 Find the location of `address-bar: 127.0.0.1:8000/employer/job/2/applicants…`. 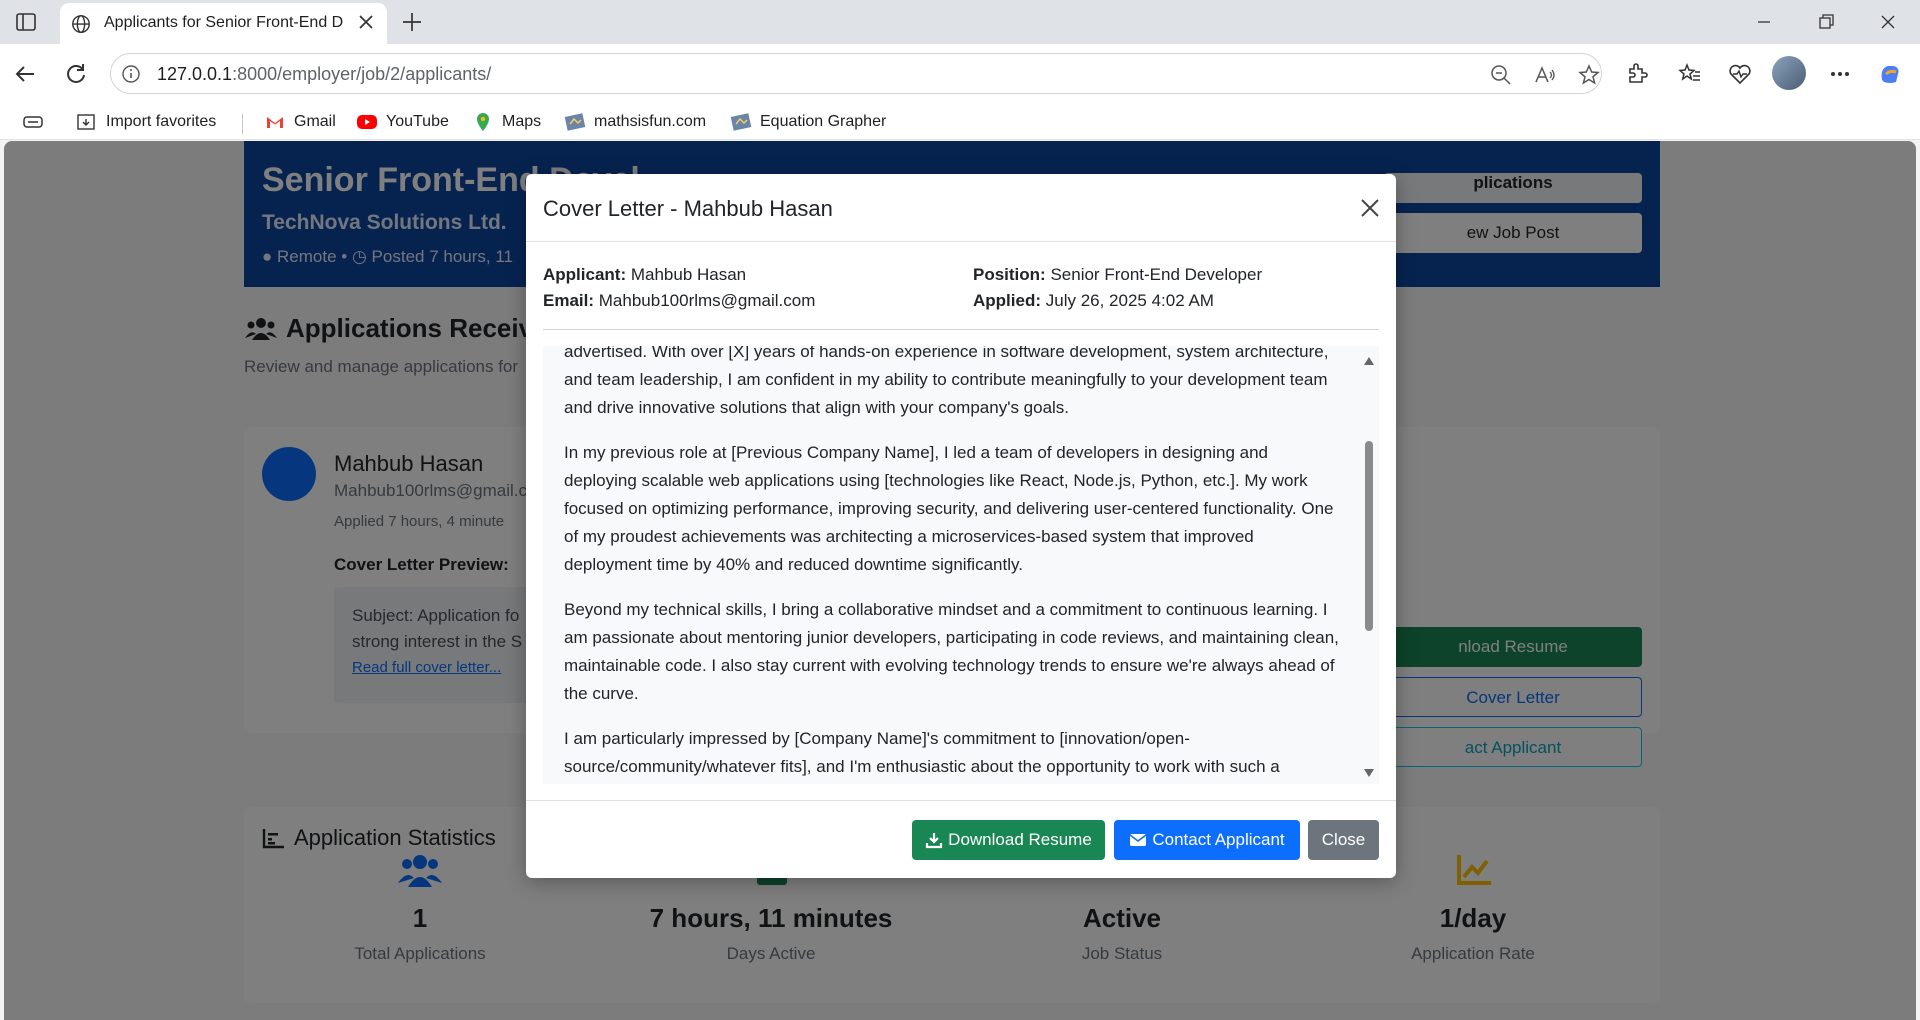

address-bar: 127.0.0.1:8000/employer/job/2/applicants… is located at coordinates (856, 73).